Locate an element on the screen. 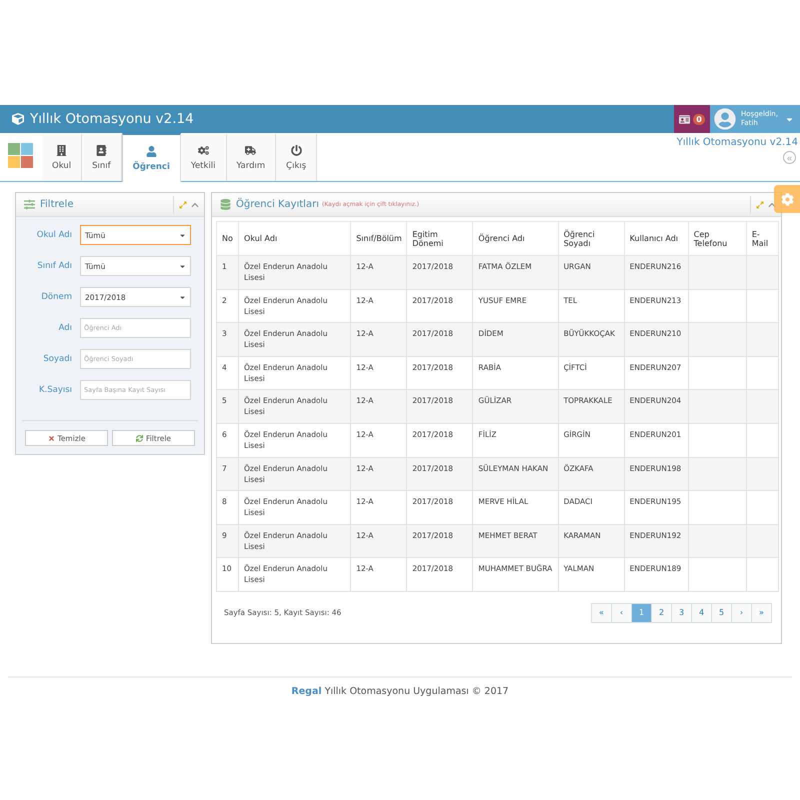 This screenshot has height=800, width=800. id-card-icon is located at coordinates (684, 119).